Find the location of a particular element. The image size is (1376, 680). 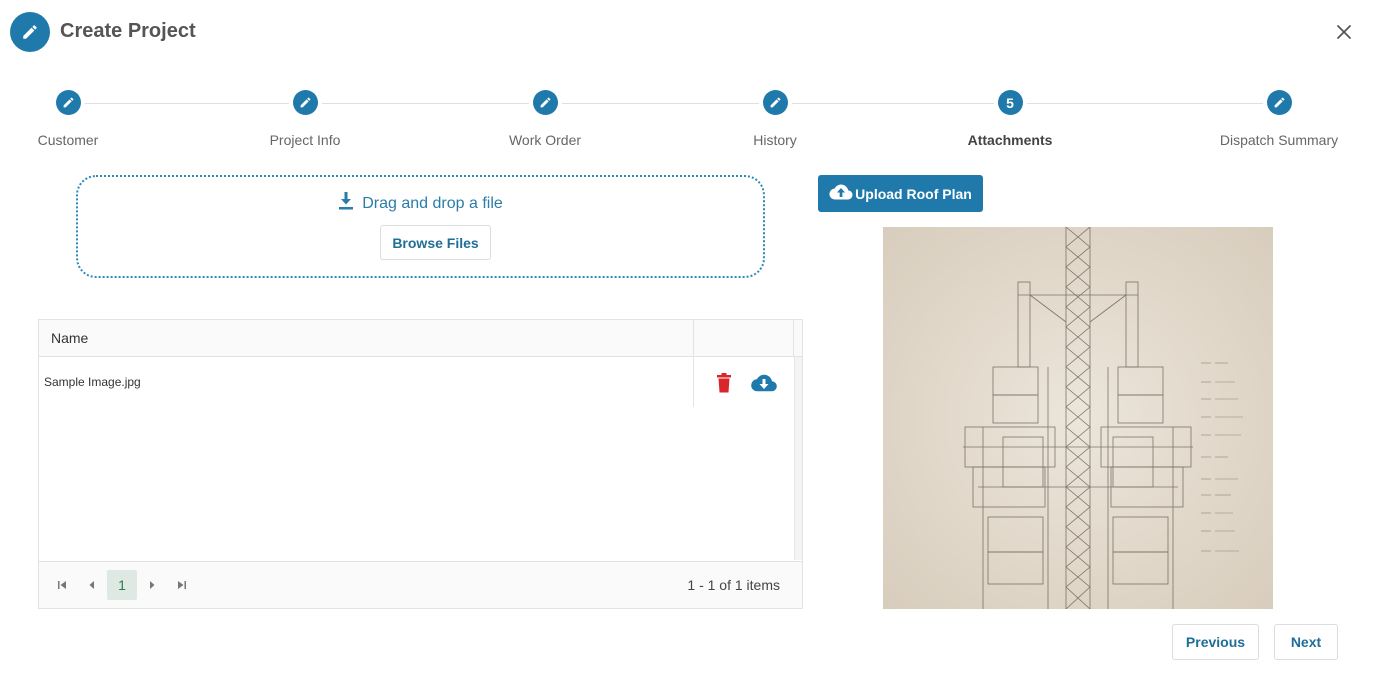

step-label: Project Info is located at coordinates (305, 140).